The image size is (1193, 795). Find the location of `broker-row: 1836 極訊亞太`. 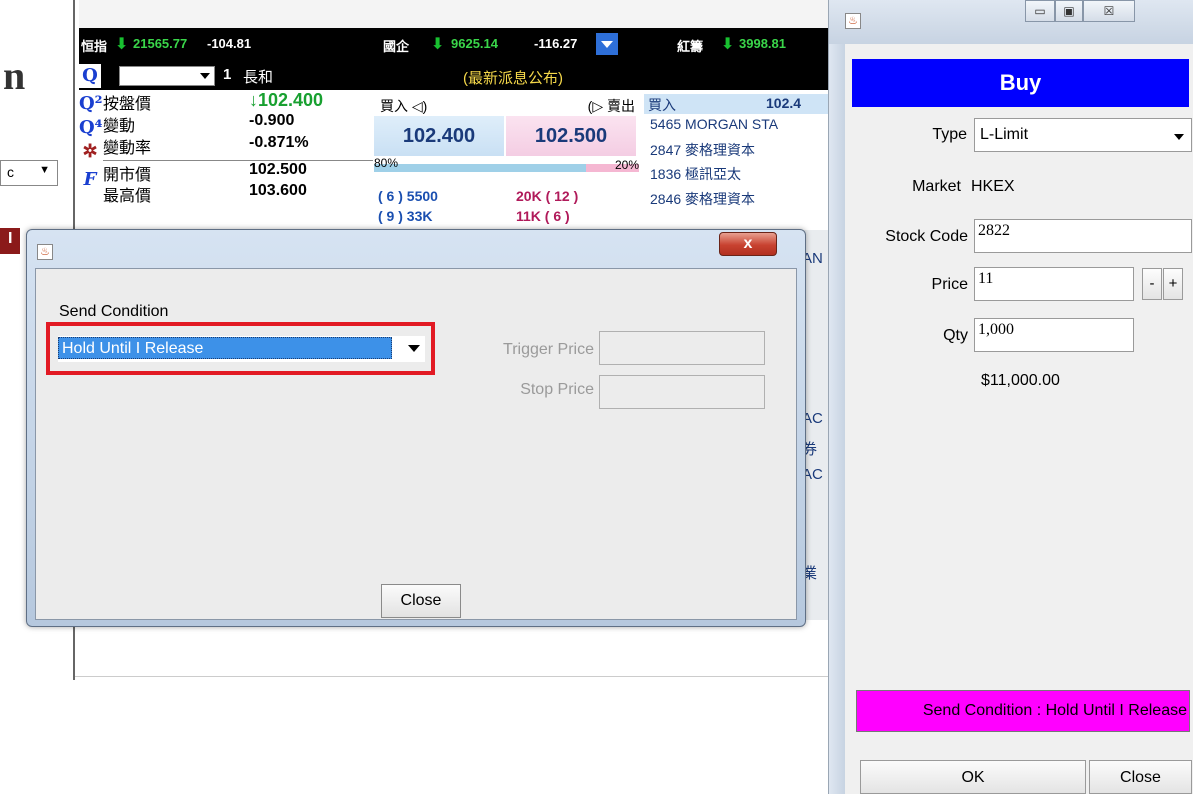

broker-row: 1836 極訊亞太 is located at coordinates (696, 174).